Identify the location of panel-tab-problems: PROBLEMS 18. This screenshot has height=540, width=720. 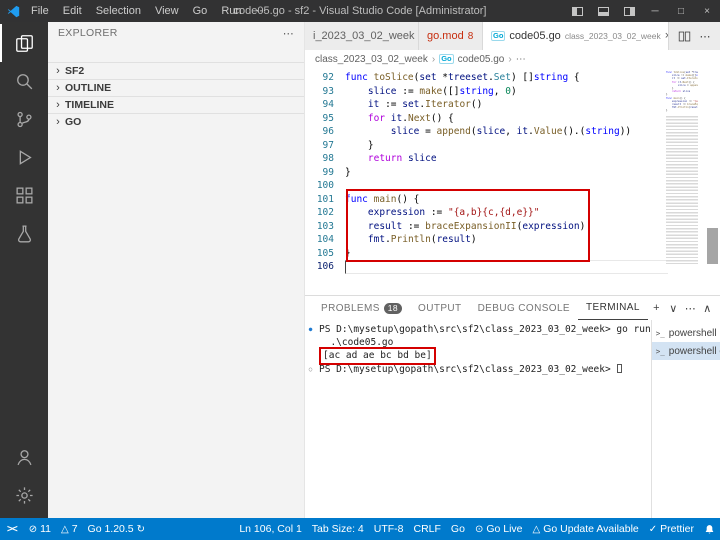
(361, 308).